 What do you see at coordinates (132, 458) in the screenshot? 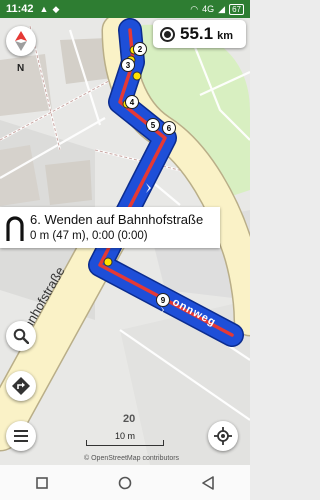
I see `map-attribution: © OpenStreetMap contributors` at bounding box center [132, 458].